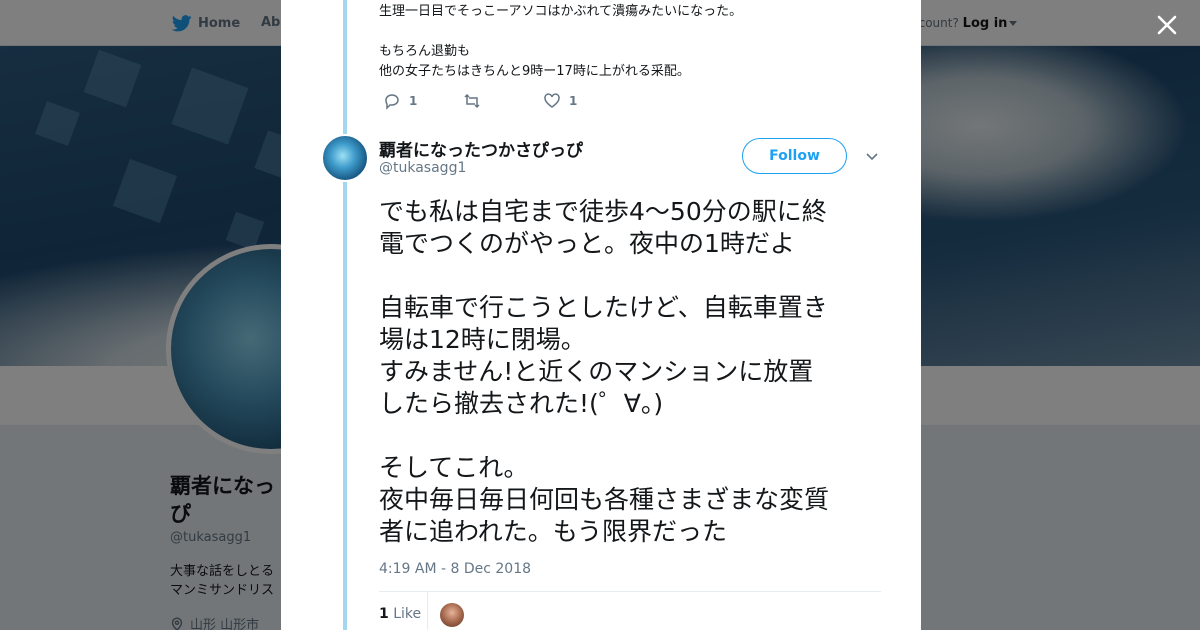 The height and width of the screenshot is (630, 1200). What do you see at coordinates (603, 307) in the screenshot?
I see `tweet-text-line: 自転車で行こうとしたけど、自転車置き` at bounding box center [603, 307].